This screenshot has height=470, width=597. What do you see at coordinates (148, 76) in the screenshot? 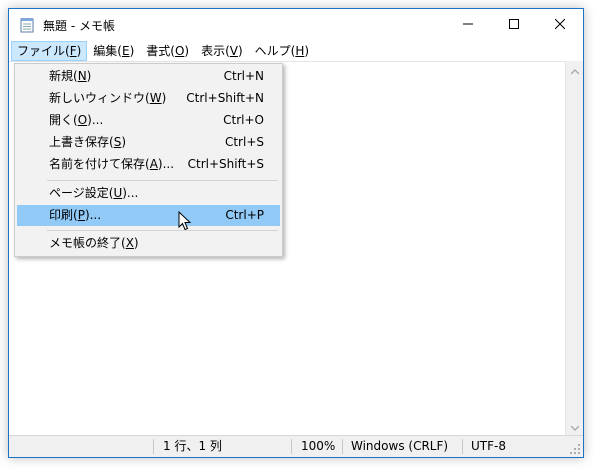
I see `menu-item-new: 新規(N) Ctrl+N` at bounding box center [148, 76].